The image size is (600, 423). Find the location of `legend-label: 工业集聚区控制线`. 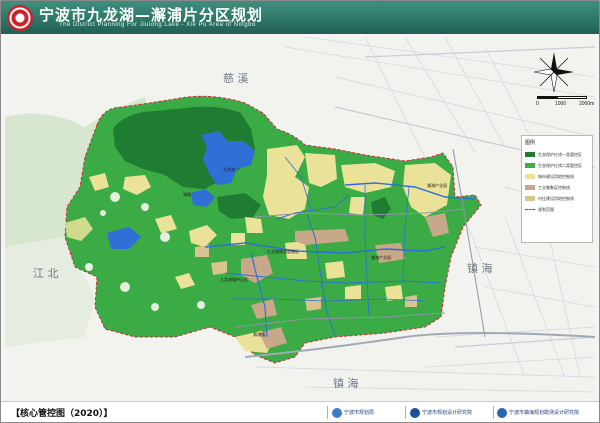

legend-label: 工业集聚区控制线 is located at coordinates (554, 187).